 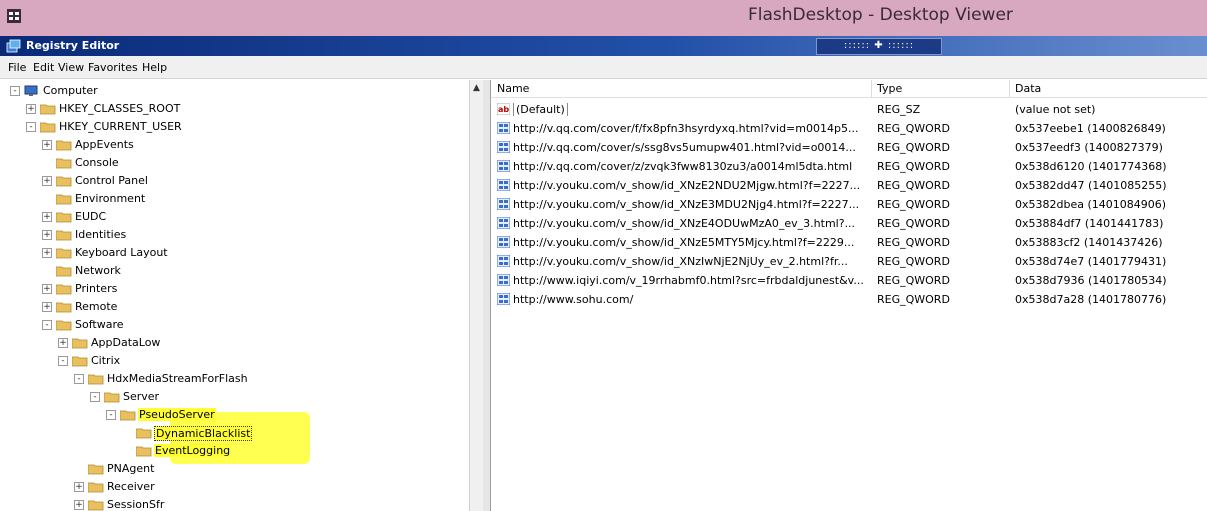 What do you see at coordinates (476, 88) in the screenshot?
I see `scroll-up-arrow-icon: ▲` at bounding box center [476, 88].